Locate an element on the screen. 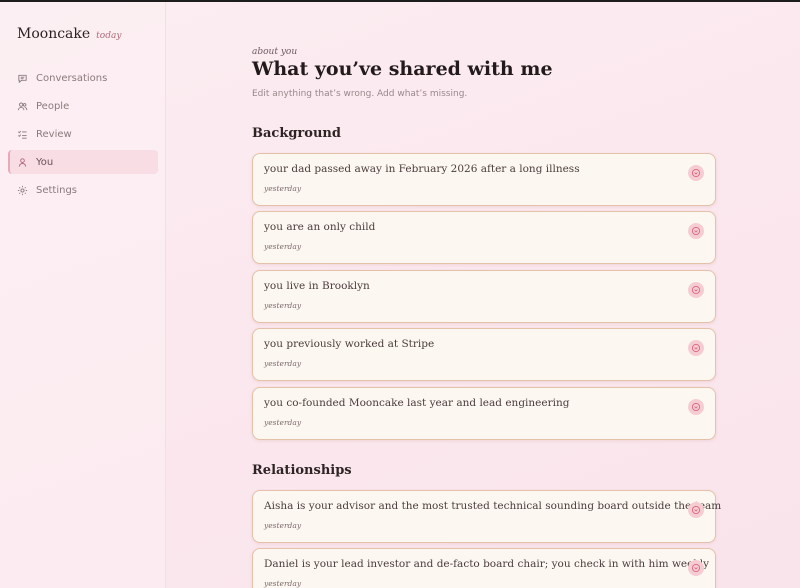 The width and height of the screenshot is (800, 588). brand-name: Mooncake is located at coordinates (54, 34).